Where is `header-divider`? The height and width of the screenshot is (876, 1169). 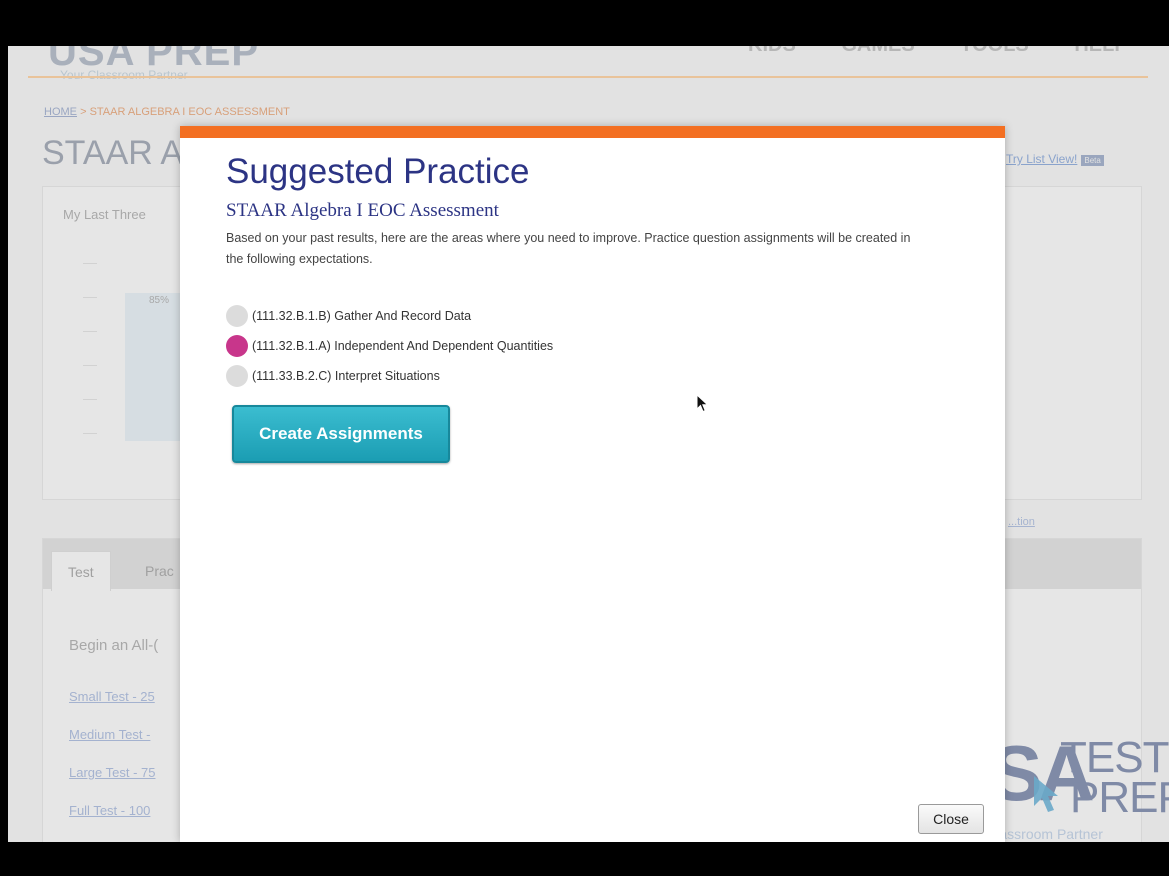 header-divider is located at coordinates (588, 77).